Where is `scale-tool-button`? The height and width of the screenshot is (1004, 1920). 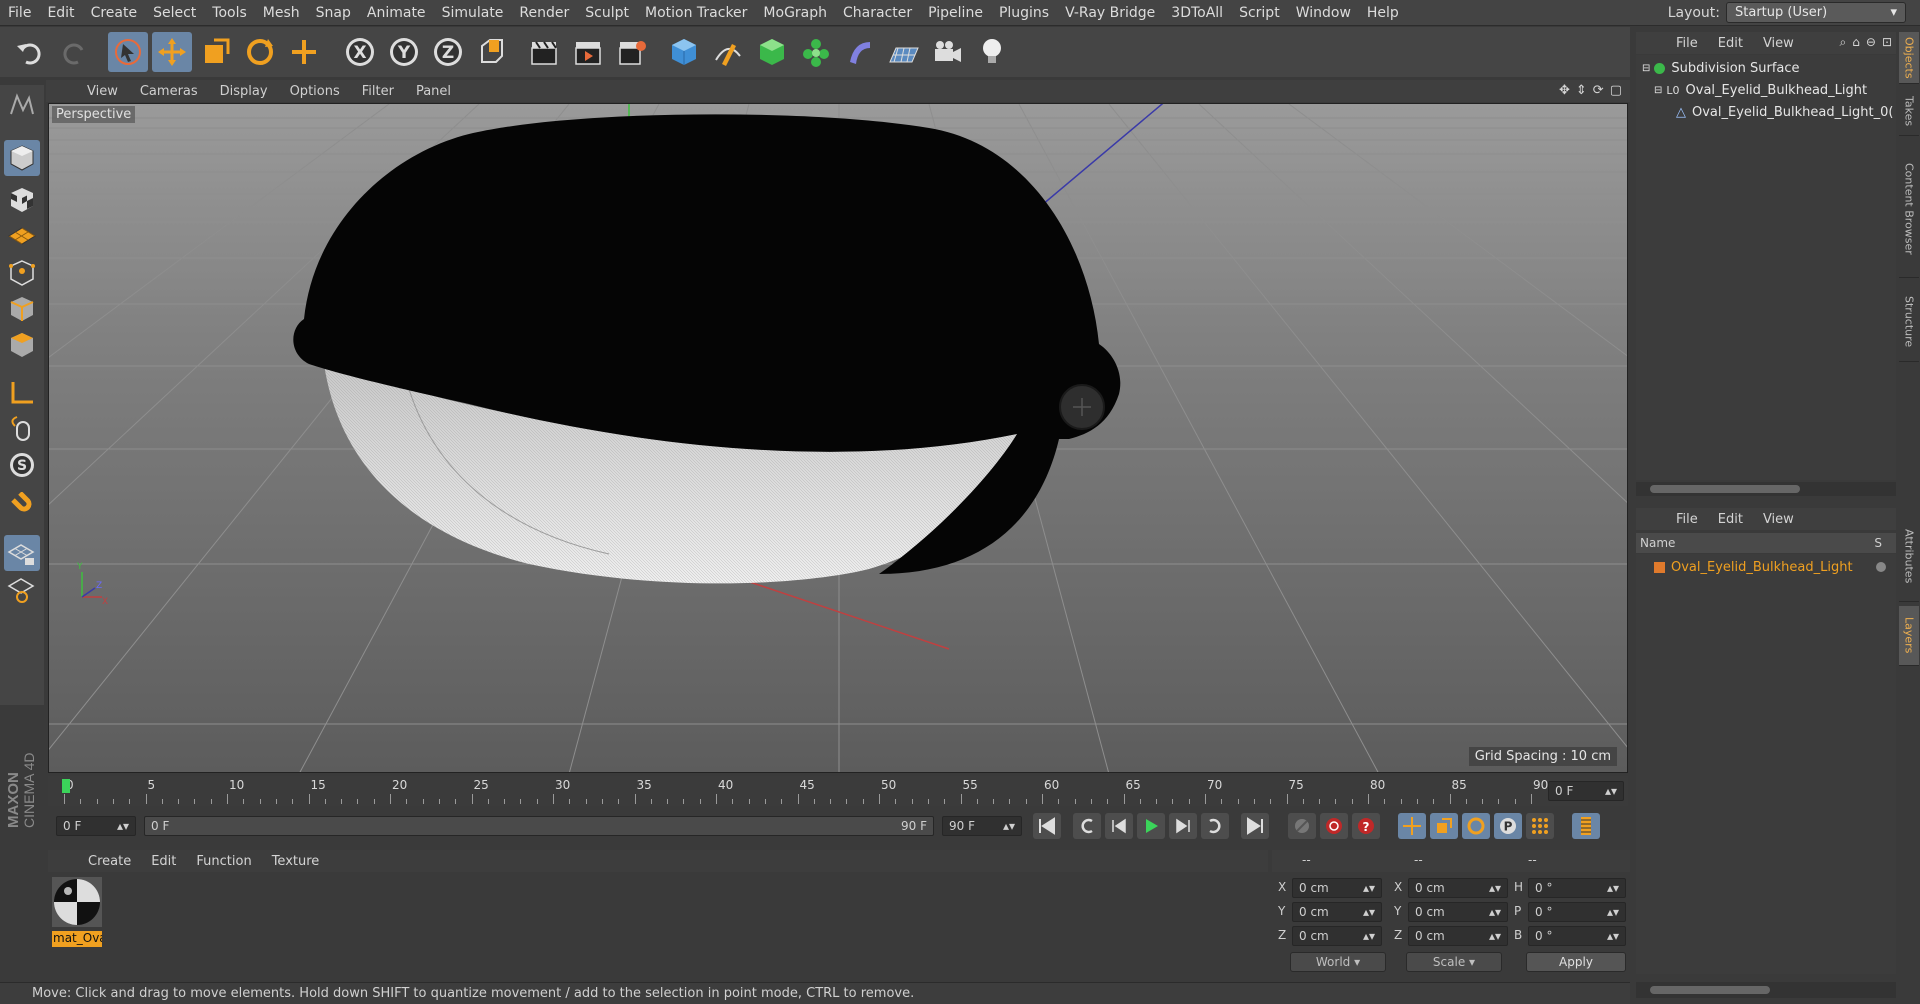
scale-tool-button is located at coordinates (216, 52).